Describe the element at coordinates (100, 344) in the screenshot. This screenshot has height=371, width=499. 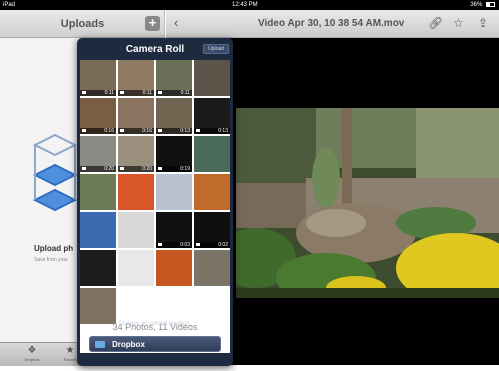
I see `folder-icon` at that location.